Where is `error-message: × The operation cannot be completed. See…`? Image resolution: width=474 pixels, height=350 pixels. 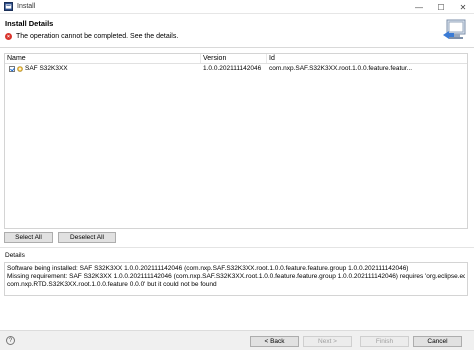
error-message: × The operation cannot be completed. See… is located at coordinates (91, 36).